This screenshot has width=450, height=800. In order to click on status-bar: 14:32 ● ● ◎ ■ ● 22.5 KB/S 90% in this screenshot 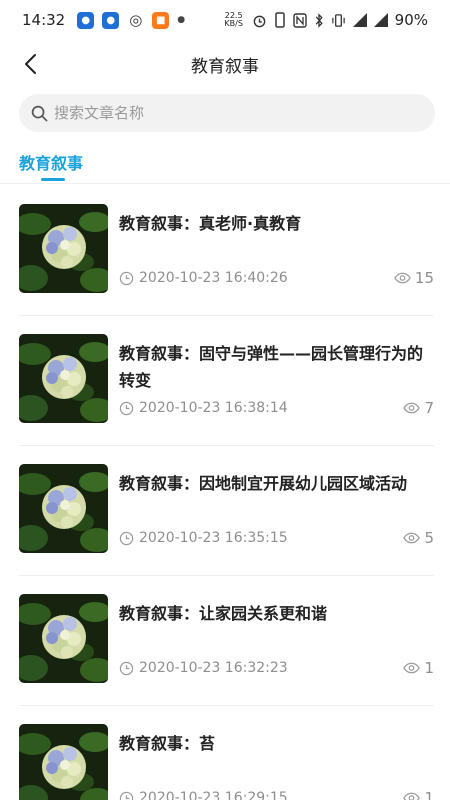, I will do `click(225, 20)`.